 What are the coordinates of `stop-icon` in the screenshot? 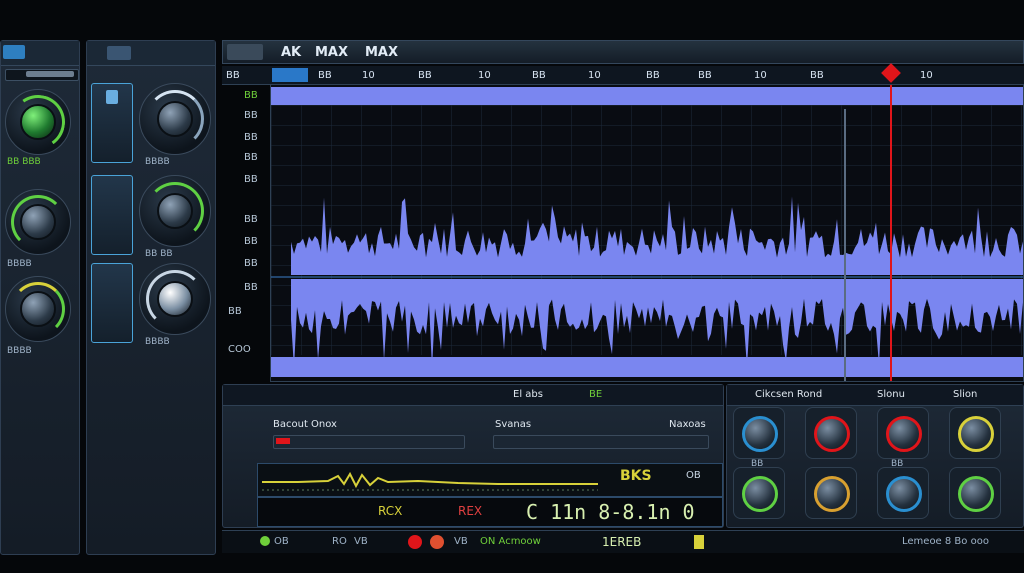 It's located at (437, 542).